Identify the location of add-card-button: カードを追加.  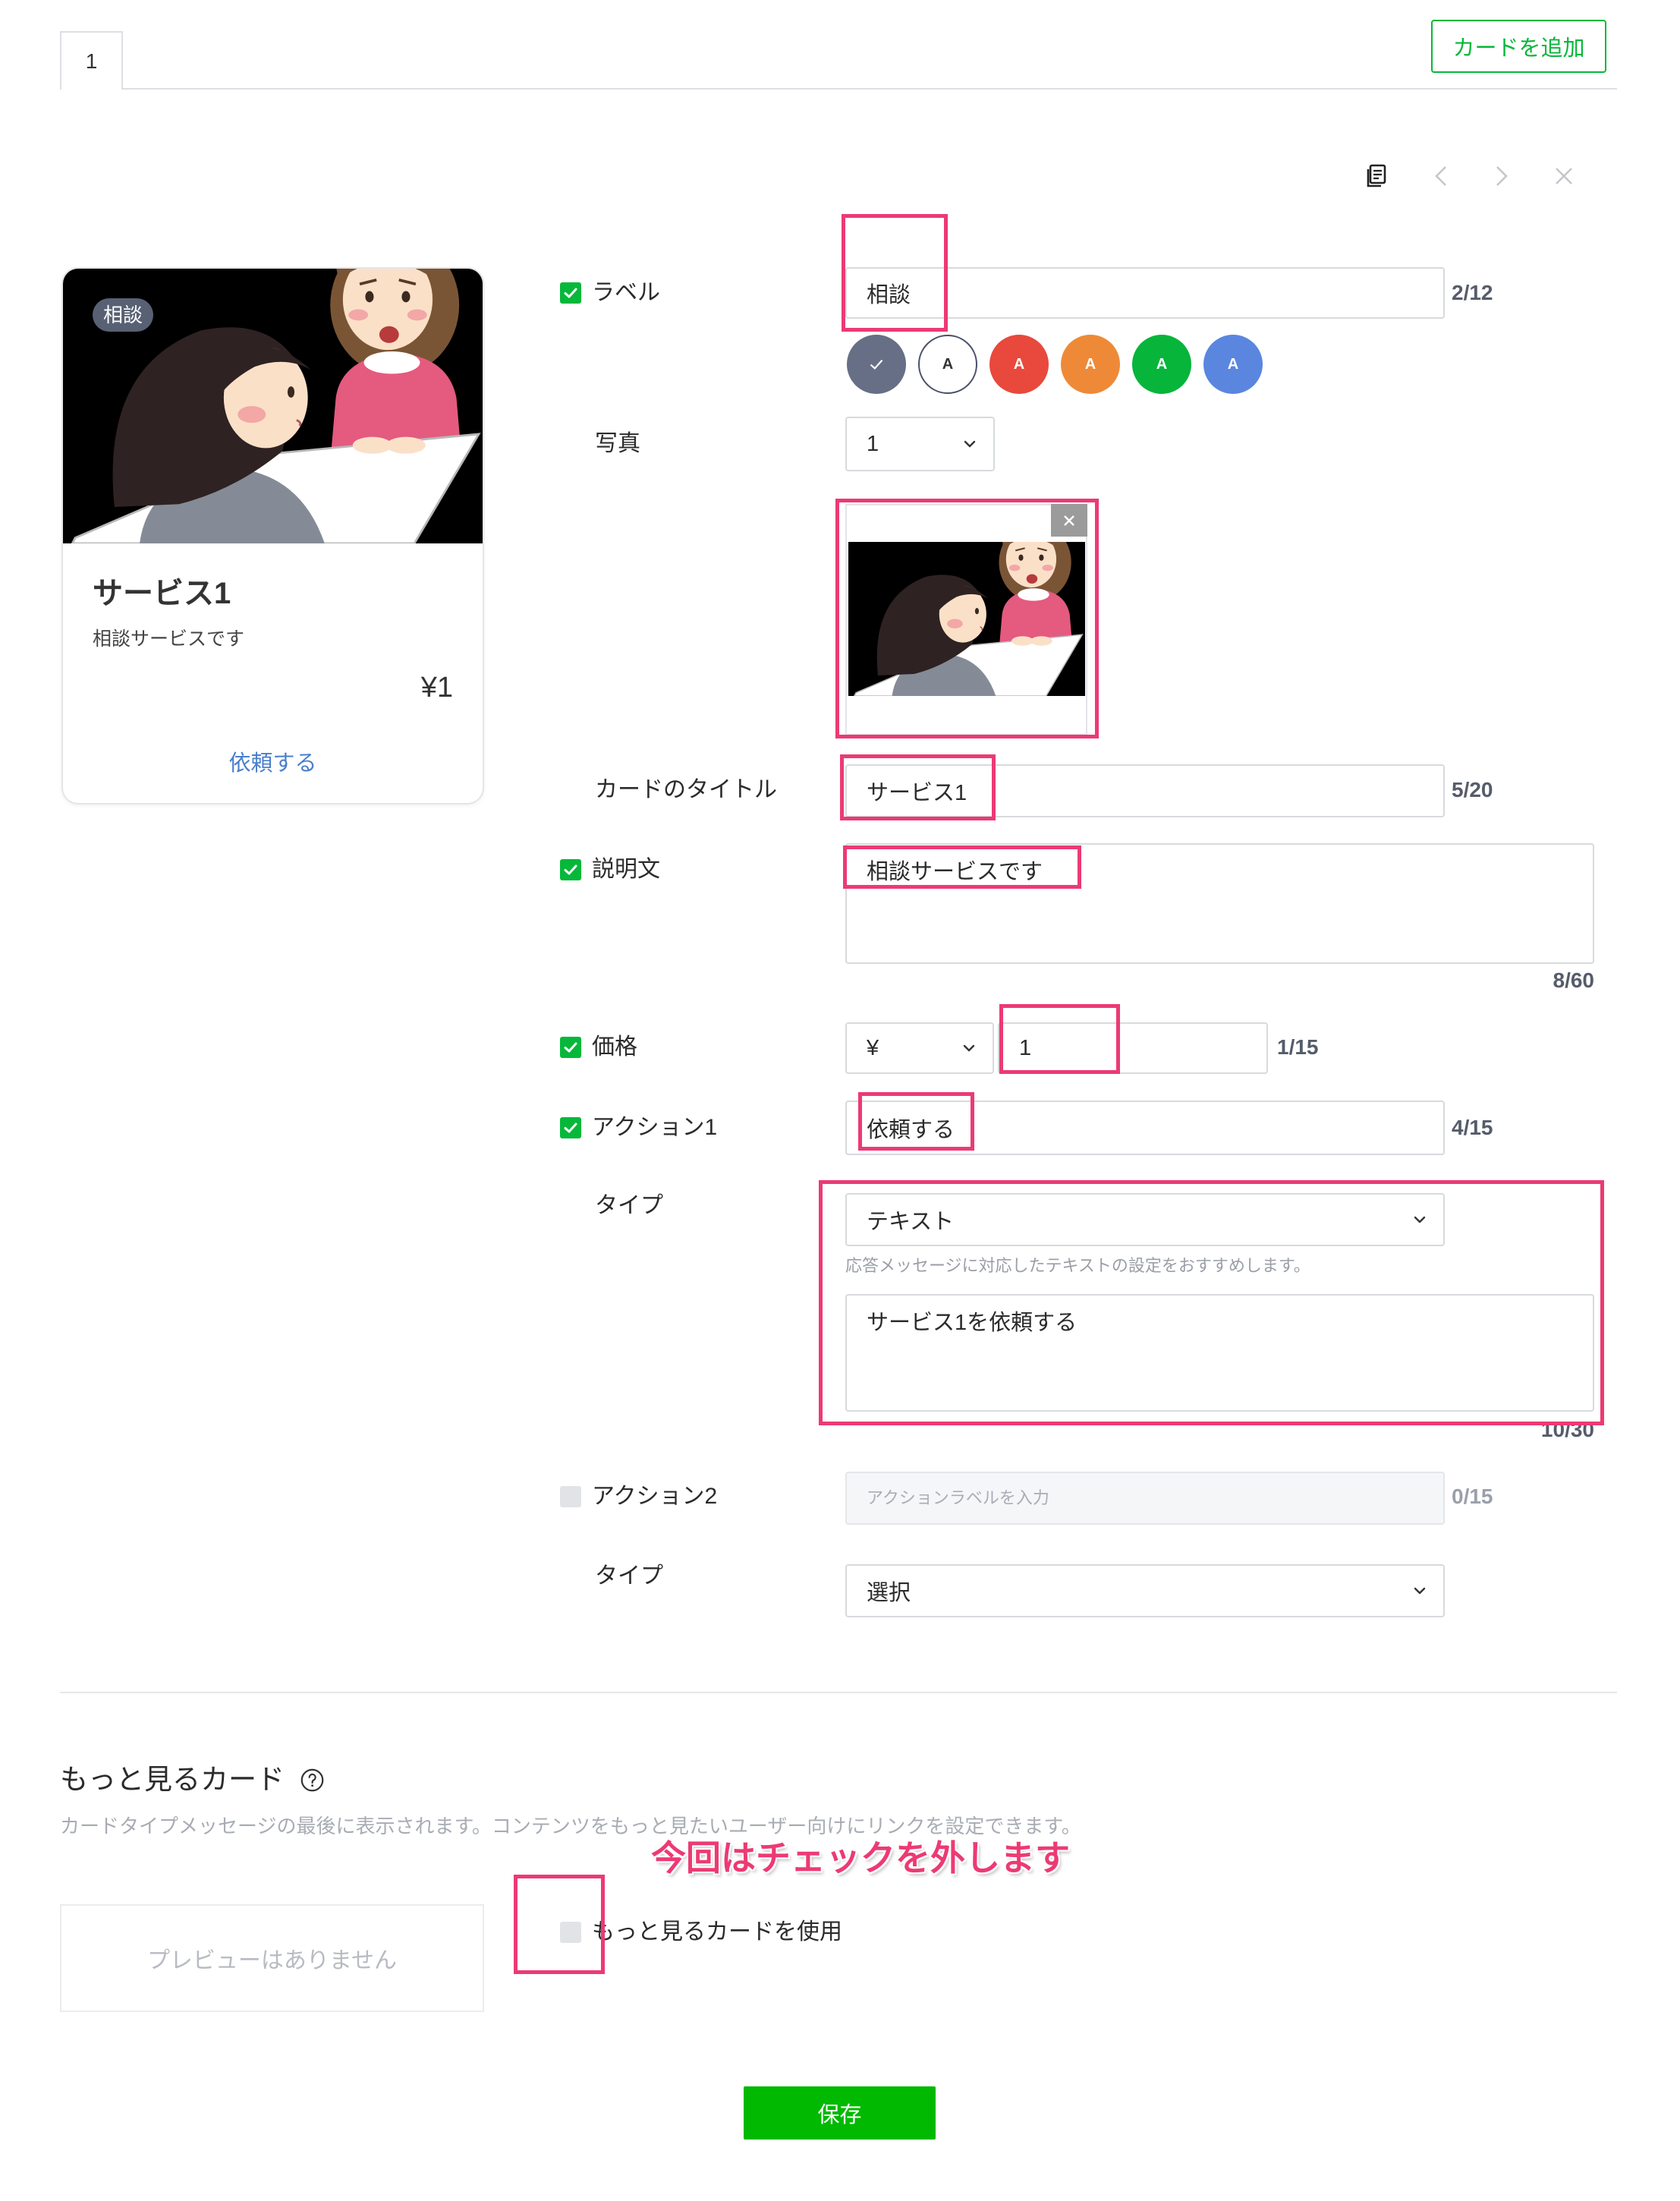
(1518, 46).